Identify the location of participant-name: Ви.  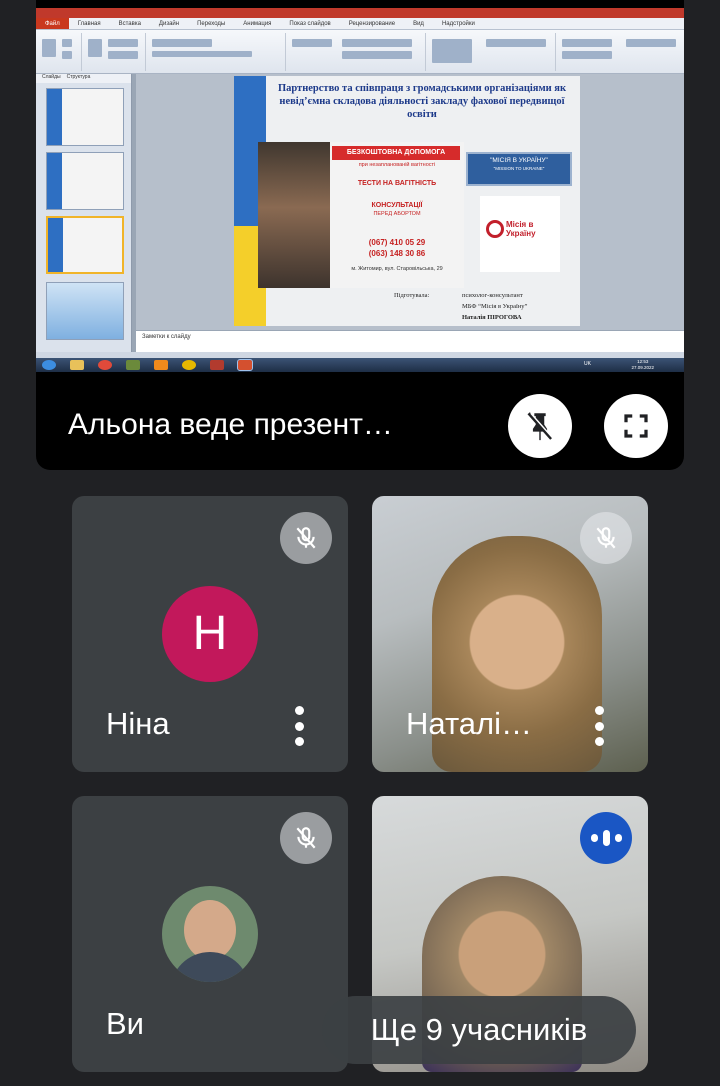
(125, 1023).